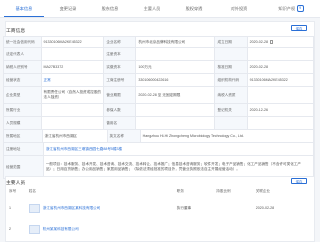 This screenshot has height=242, width=320. Describe the element at coordinates (271, 42) in the screenshot. I see `qr-code-icon` at that location.